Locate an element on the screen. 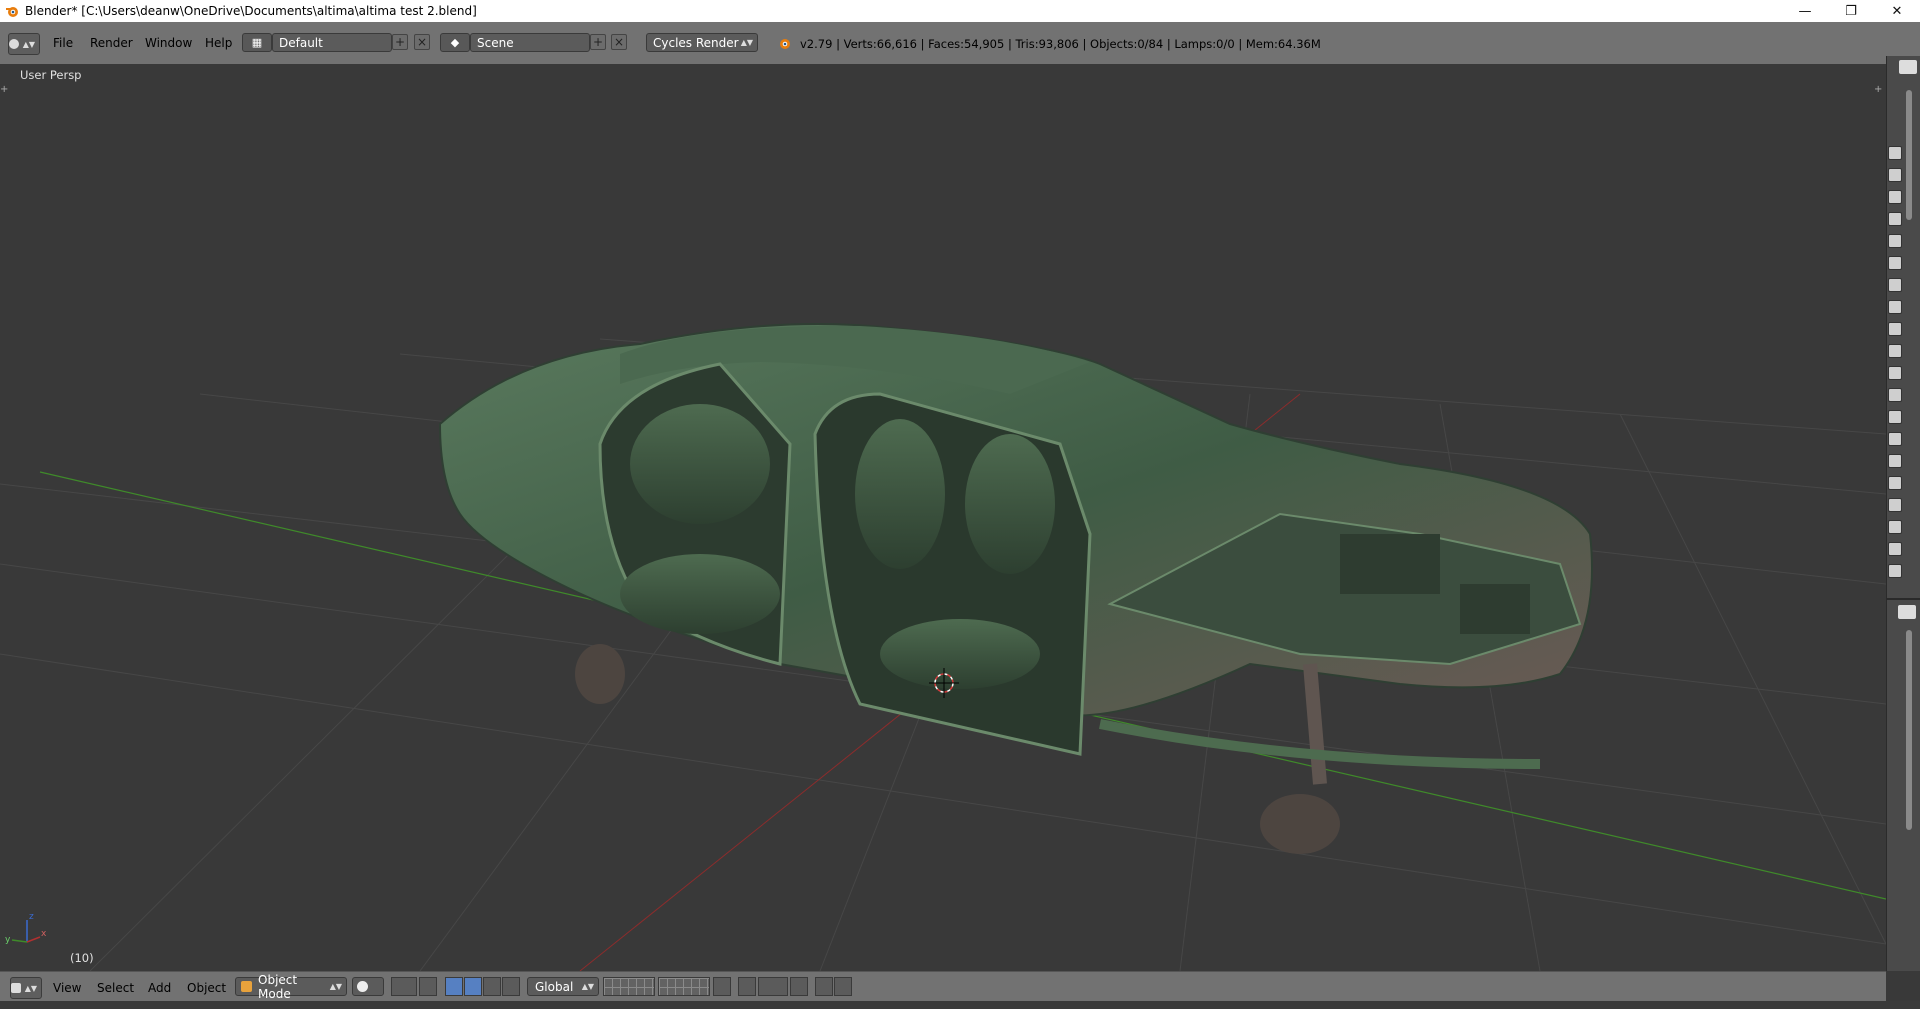  snap-toggle-icon is located at coordinates (799, 986).